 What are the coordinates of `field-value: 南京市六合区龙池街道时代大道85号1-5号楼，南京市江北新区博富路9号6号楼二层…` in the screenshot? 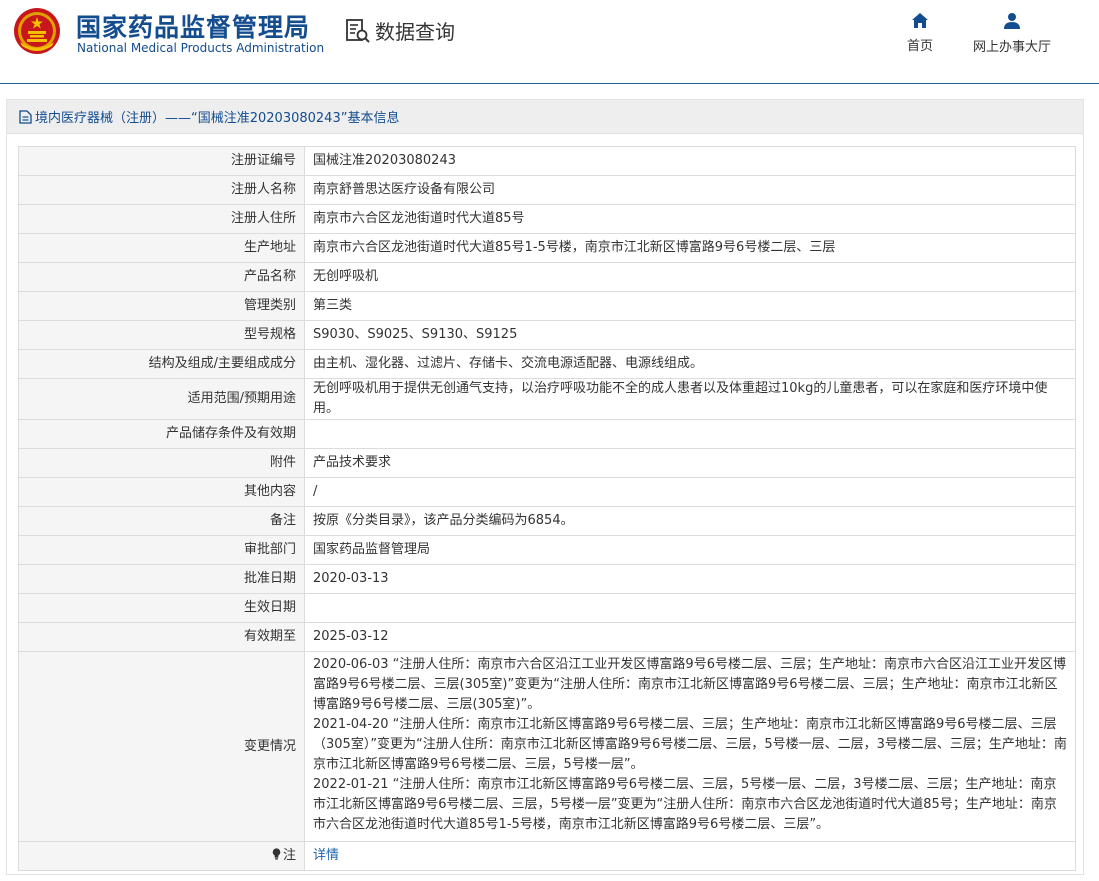 It's located at (690, 248).